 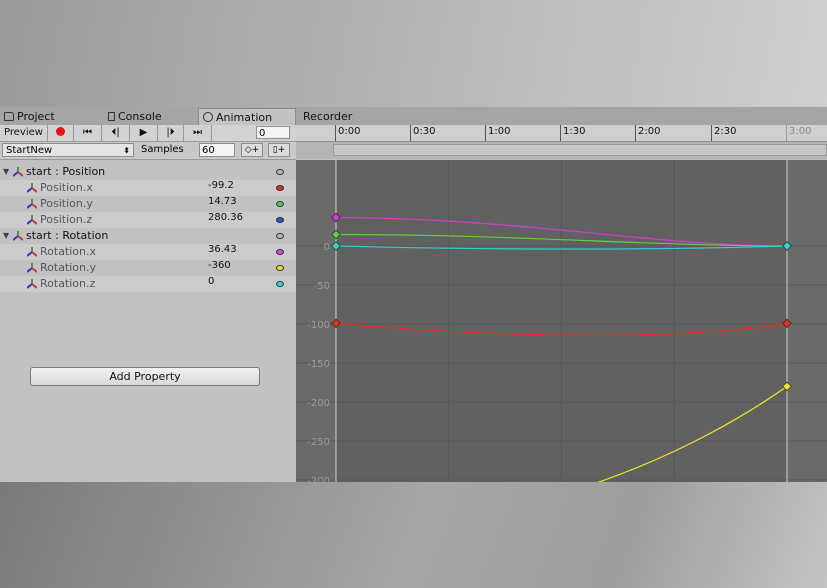 I want to click on chevron-updown-icon: ⬍, so click(x=126, y=150).